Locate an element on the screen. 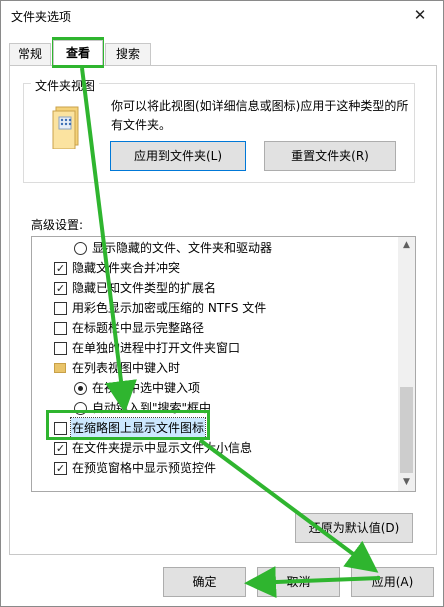 Image resolution: width=444 pixels, height=607 pixels. advanced-setting-row: 用彩色显示加密或压缩的 NTFS 文件 is located at coordinates (215, 308).